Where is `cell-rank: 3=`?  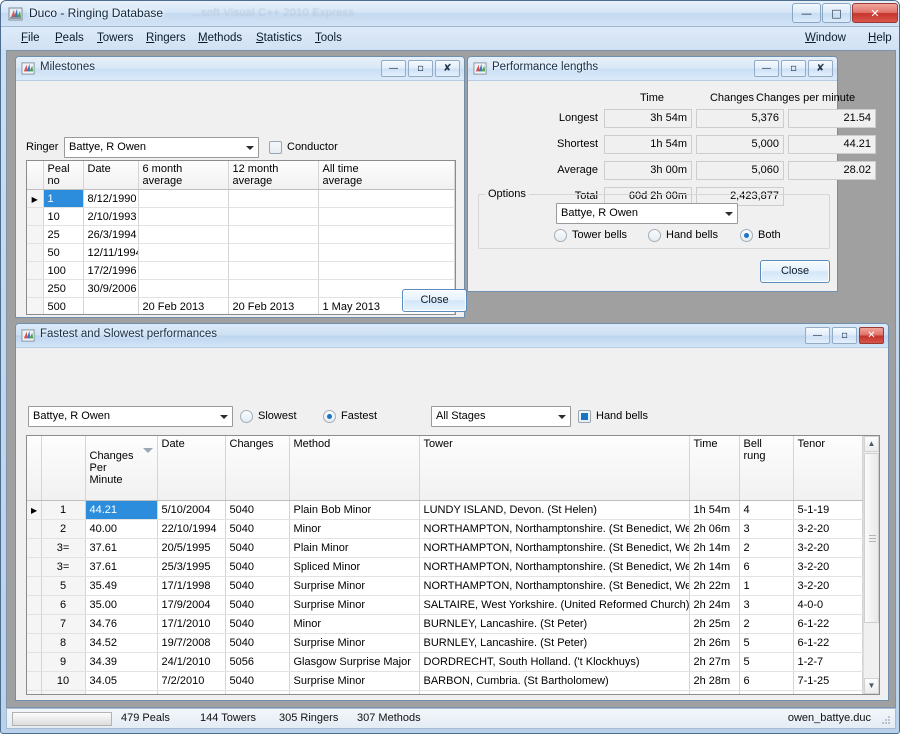
cell-rank: 3= is located at coordinates (63, 567).